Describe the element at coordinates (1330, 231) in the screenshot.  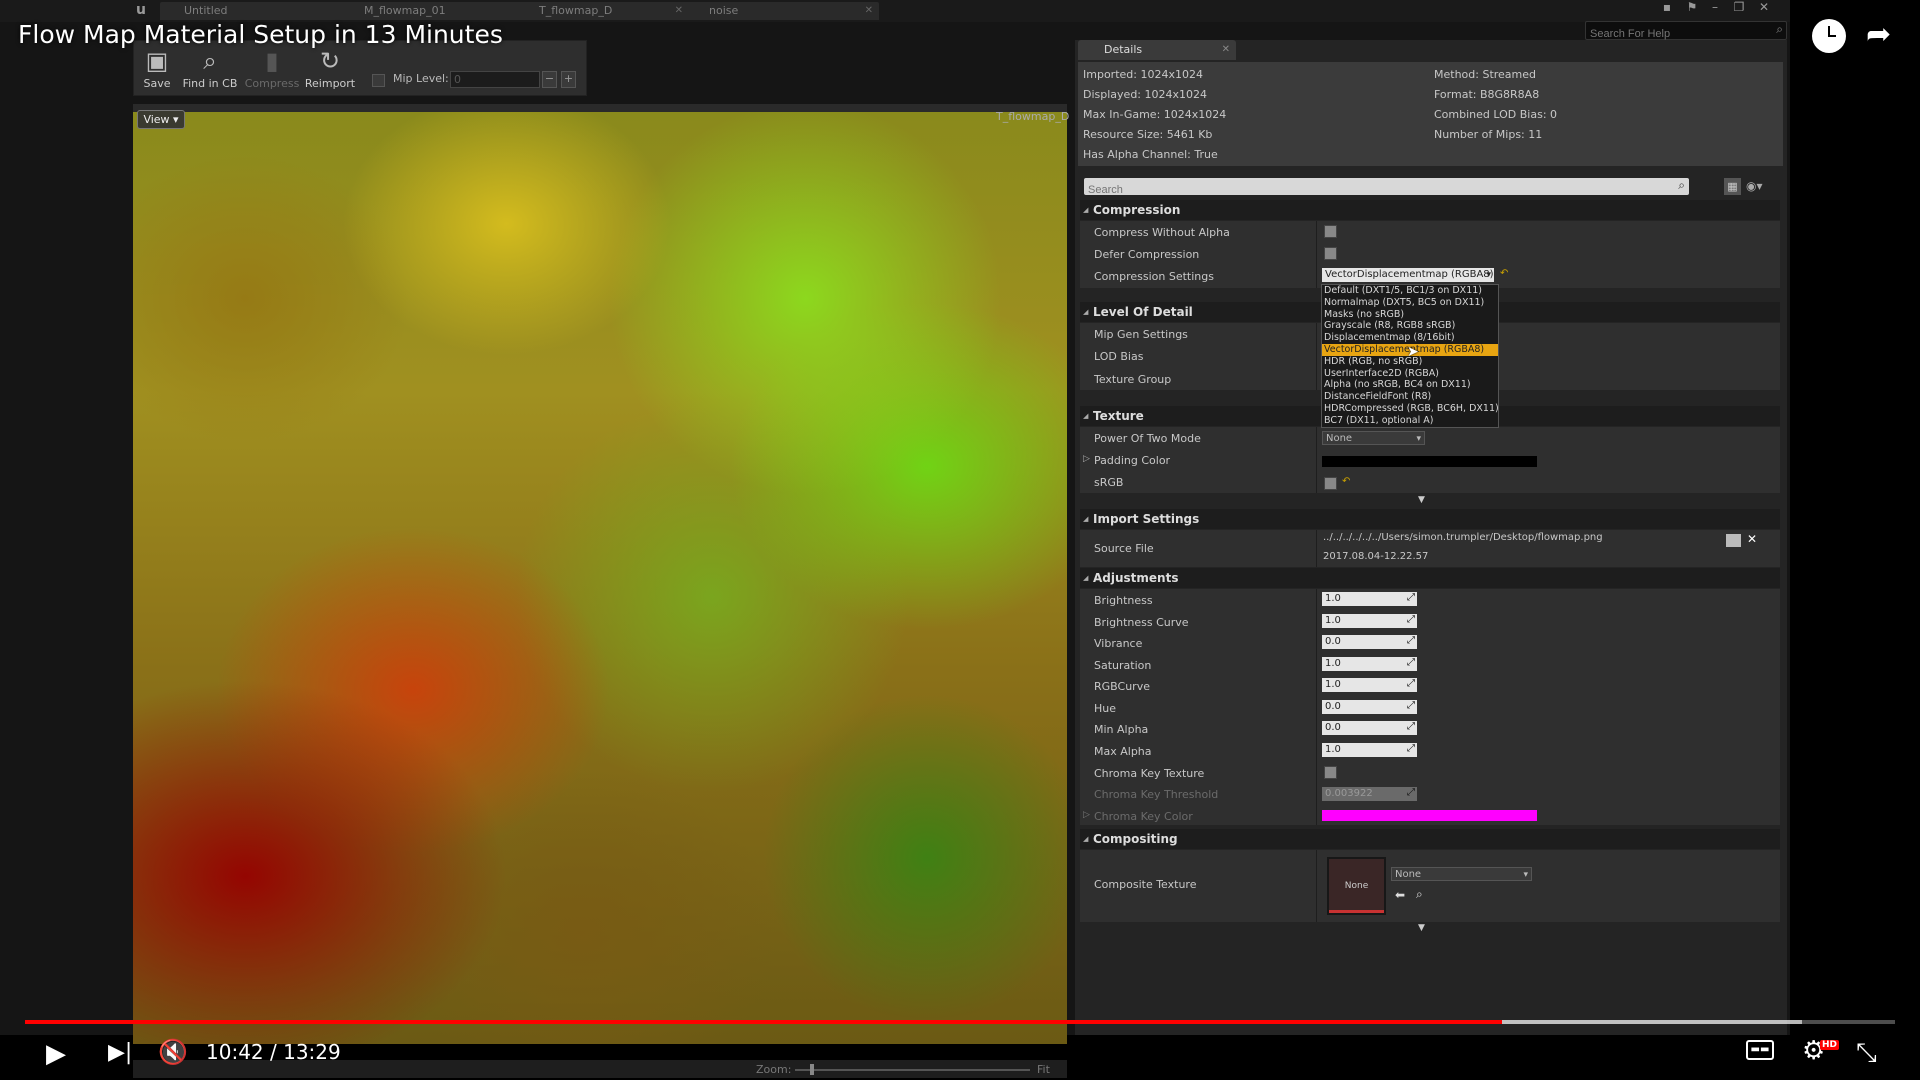
I see `compress-without-alpha-checkbox` at that location.